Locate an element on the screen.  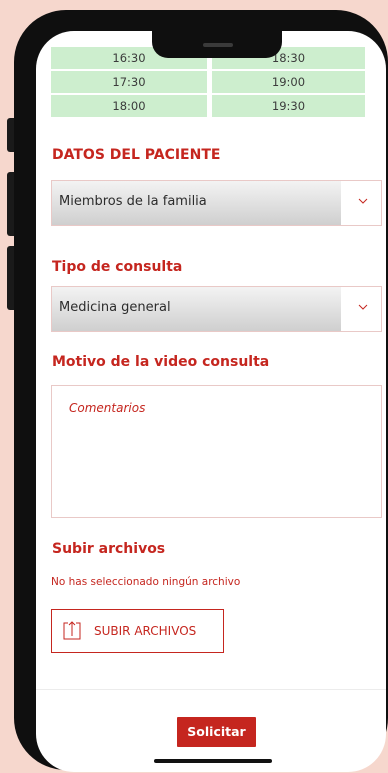
consult-type-select: Medicina general is located at coordinates (216, 309).